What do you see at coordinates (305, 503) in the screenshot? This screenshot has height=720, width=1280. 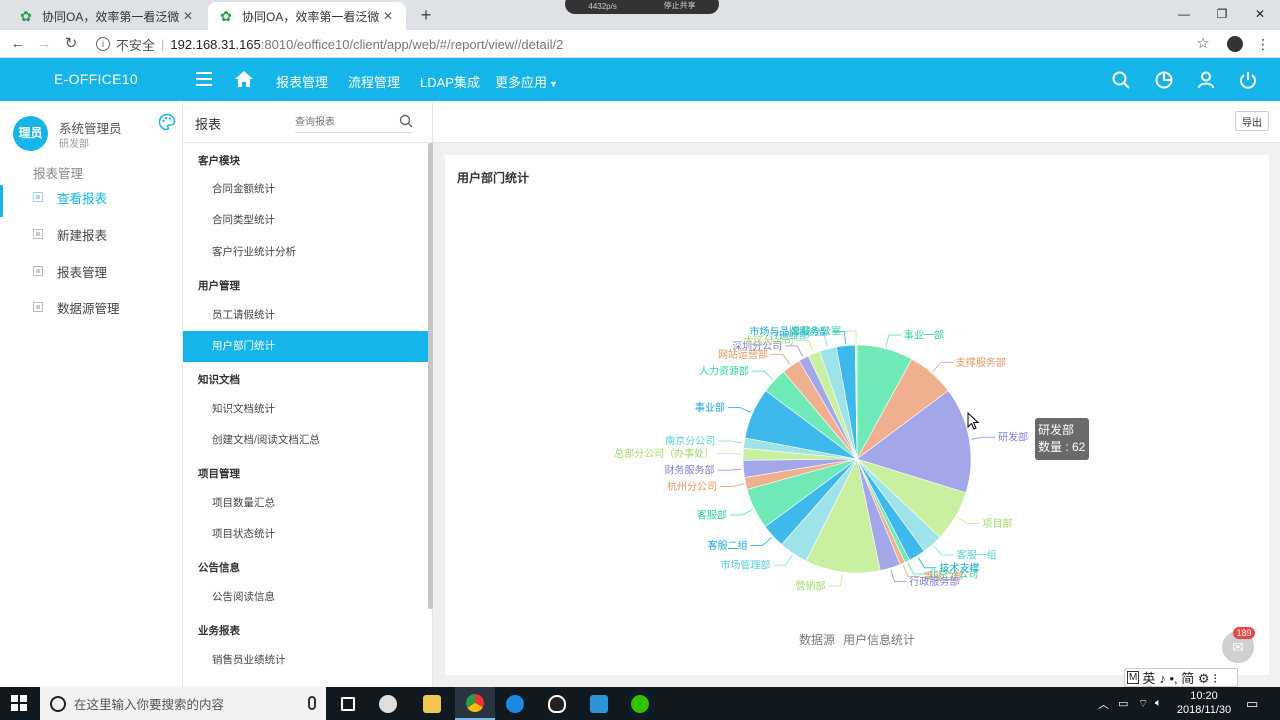 I see `report-item: 项目数量汇总` at bounding box center [305, 503].